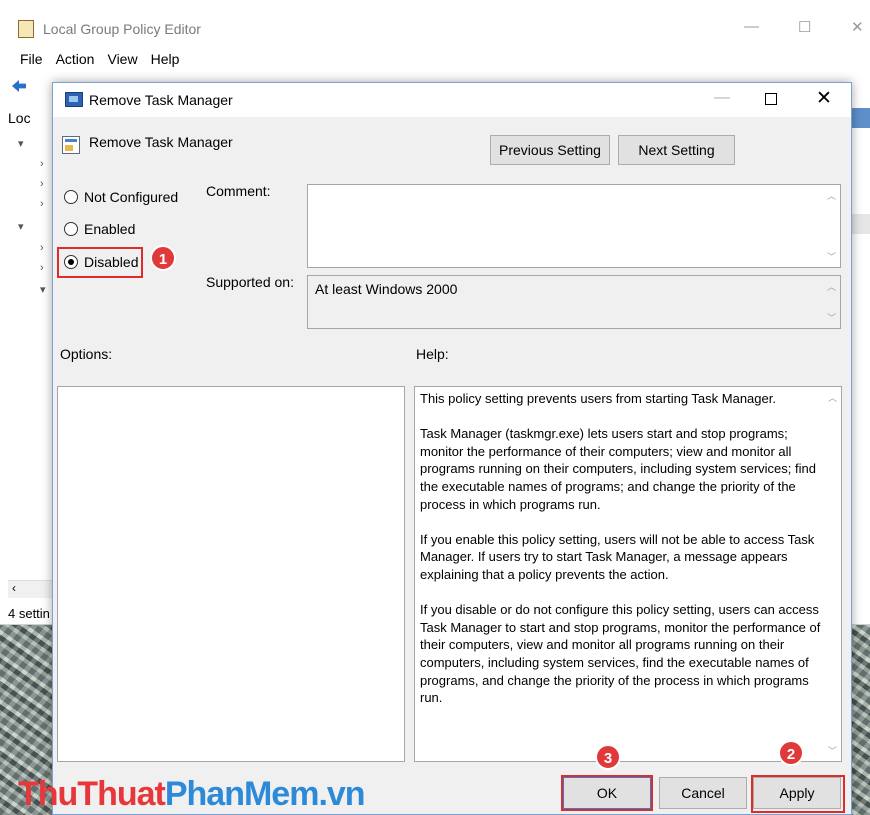  I want to click on dialog-titlebar: Remove Task Manager — ✕, so click(452, 100).